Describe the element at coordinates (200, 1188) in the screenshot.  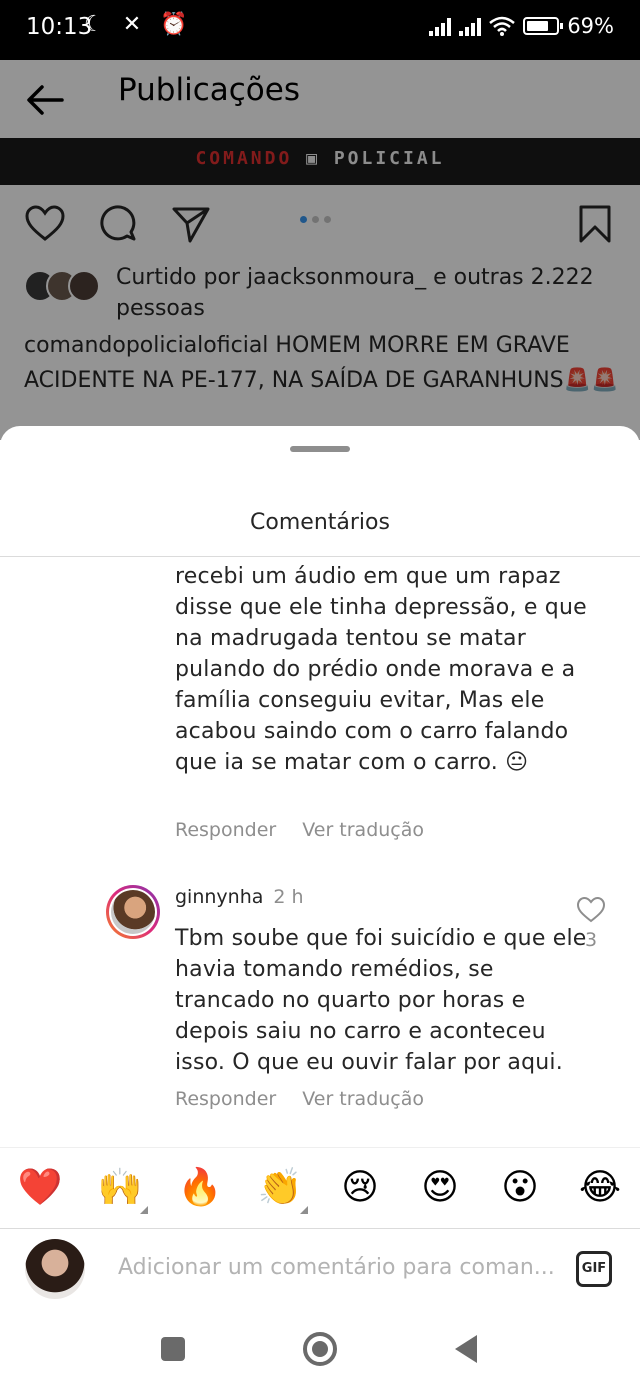
I see `emoji-fire: 🔥` at that location.